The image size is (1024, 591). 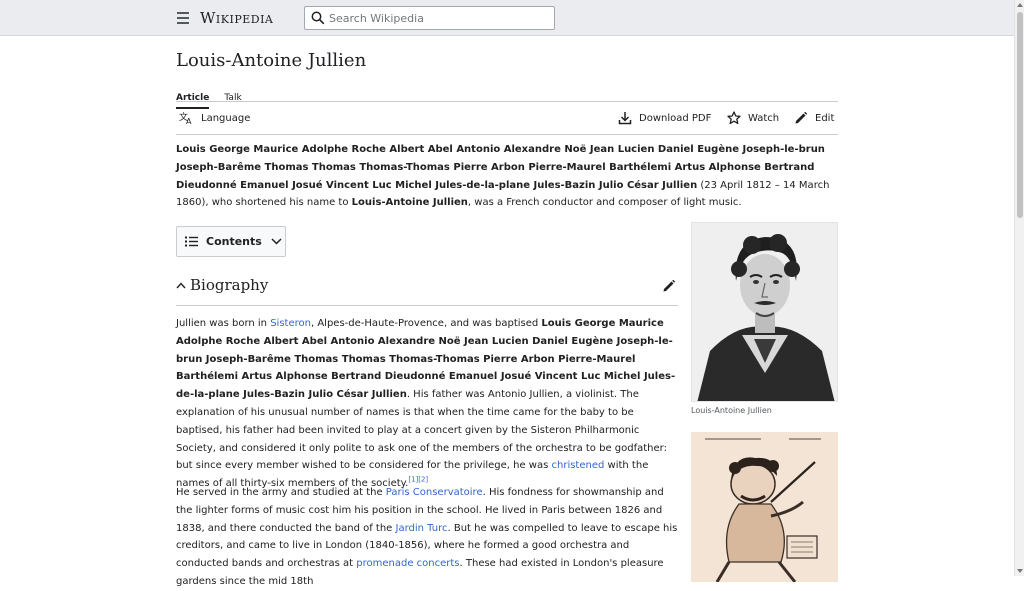 I want to click on tabs-divider, so click(x=507, y=101).